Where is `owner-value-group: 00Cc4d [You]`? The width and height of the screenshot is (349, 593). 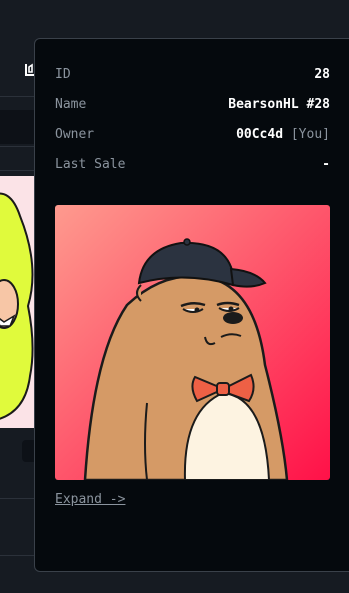
owner-value-group: 00Cc4d [You] is located at coordinates (283, 135).